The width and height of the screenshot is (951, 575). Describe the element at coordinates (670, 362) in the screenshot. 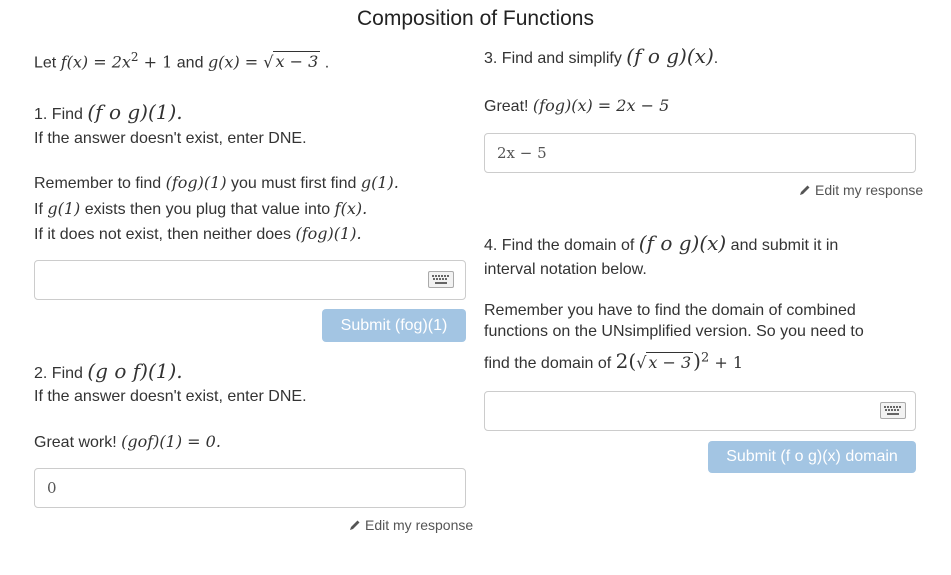

I see `q4-domain-radicand: x − 3` at that location.